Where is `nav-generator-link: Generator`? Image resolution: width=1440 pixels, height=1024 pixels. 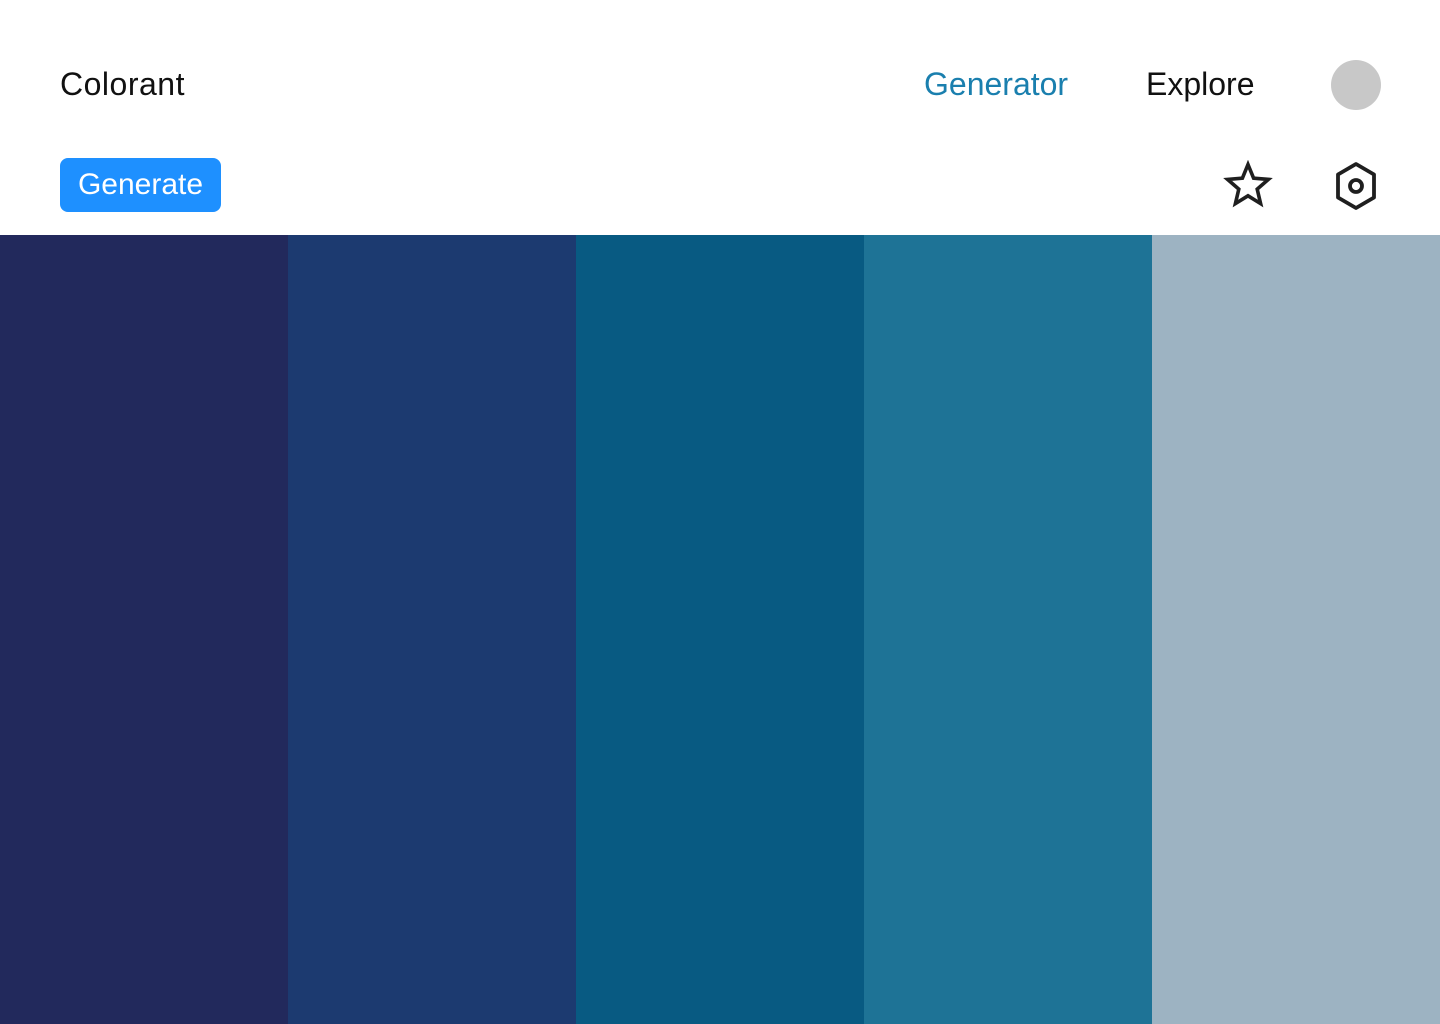
nav-generator-link: Generator is located at coordinates (996, 84).